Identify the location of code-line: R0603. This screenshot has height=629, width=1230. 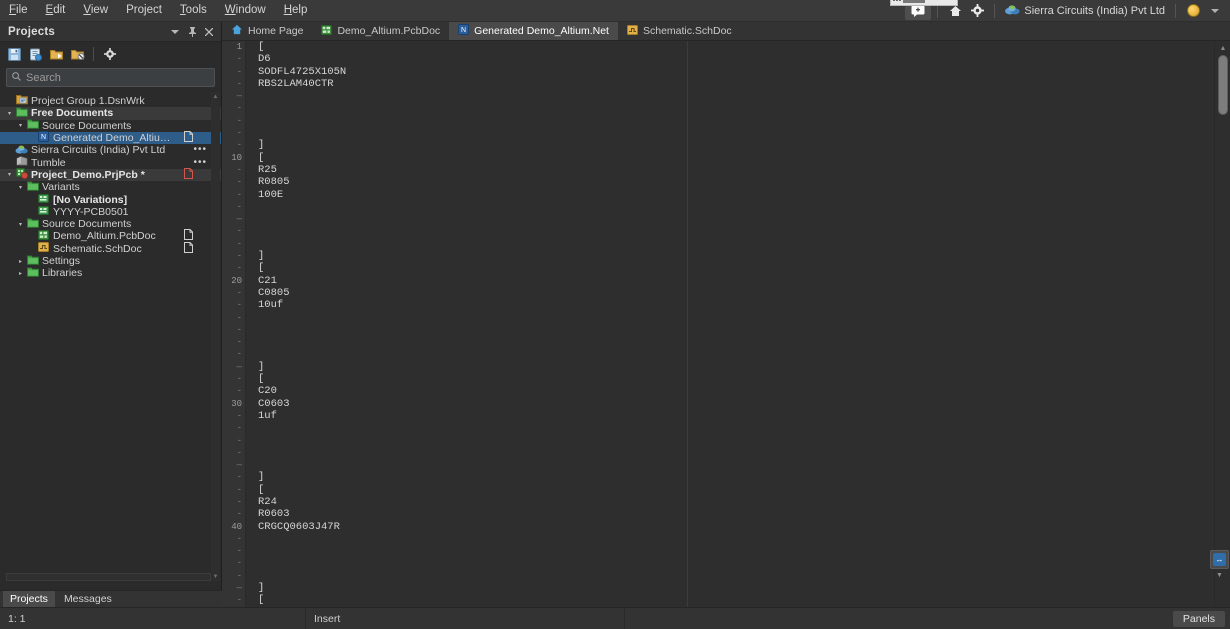
(274, 514).